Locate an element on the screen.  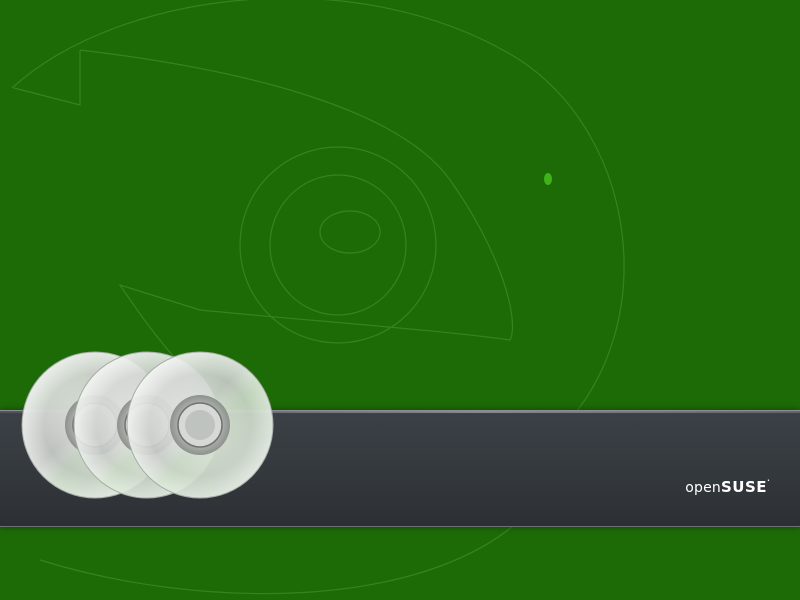
lower-arc-line is located at coordinates (280, 557).